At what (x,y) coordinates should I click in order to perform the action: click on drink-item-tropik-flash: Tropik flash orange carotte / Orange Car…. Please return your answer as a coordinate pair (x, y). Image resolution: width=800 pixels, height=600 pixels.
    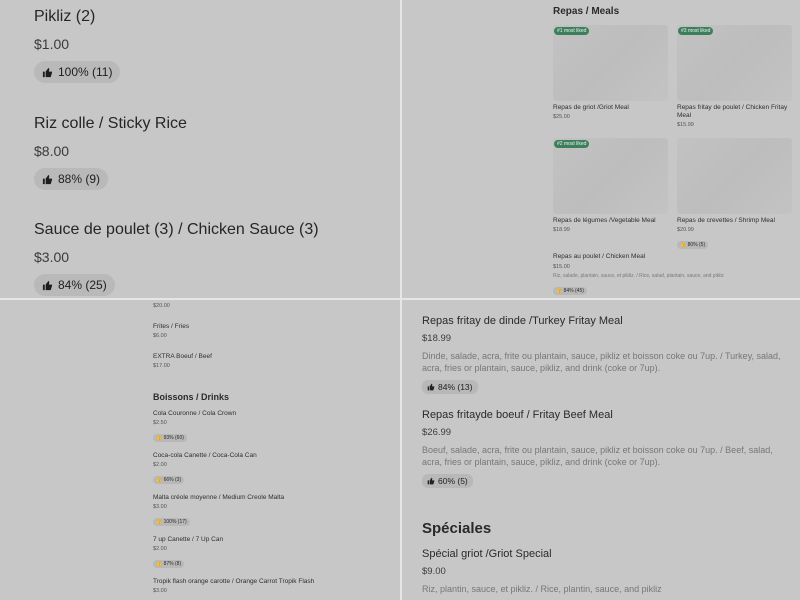
    Looking at the image, I should click on (233, 586).